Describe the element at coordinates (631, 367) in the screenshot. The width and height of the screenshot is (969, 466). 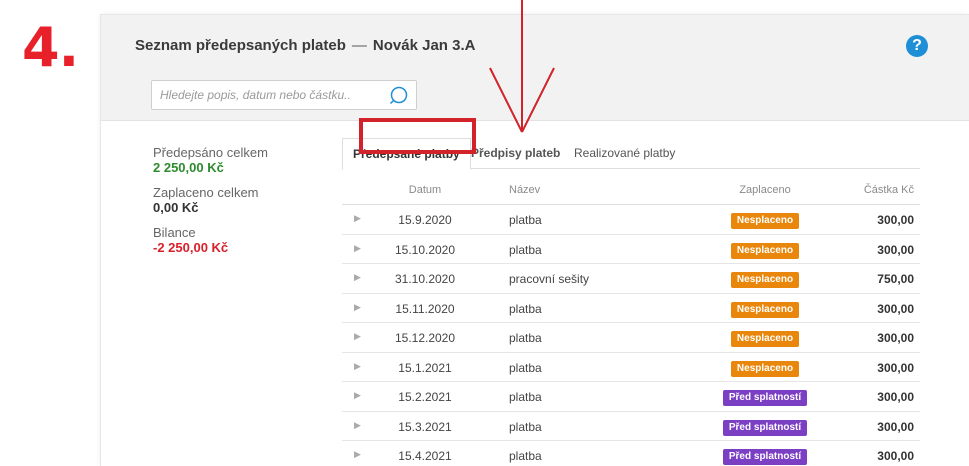
I see `table-row: ▶ 15.1.2021 platba Nesplaceno 300,00` at that location.